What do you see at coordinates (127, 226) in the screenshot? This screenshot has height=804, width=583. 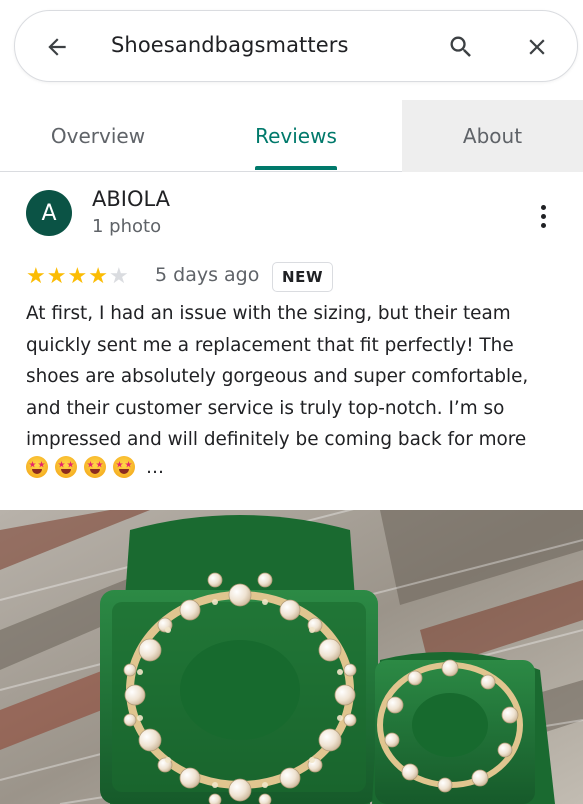 I see `reviewer-photo-count: 1 photo` at bounding box center [127, 226].